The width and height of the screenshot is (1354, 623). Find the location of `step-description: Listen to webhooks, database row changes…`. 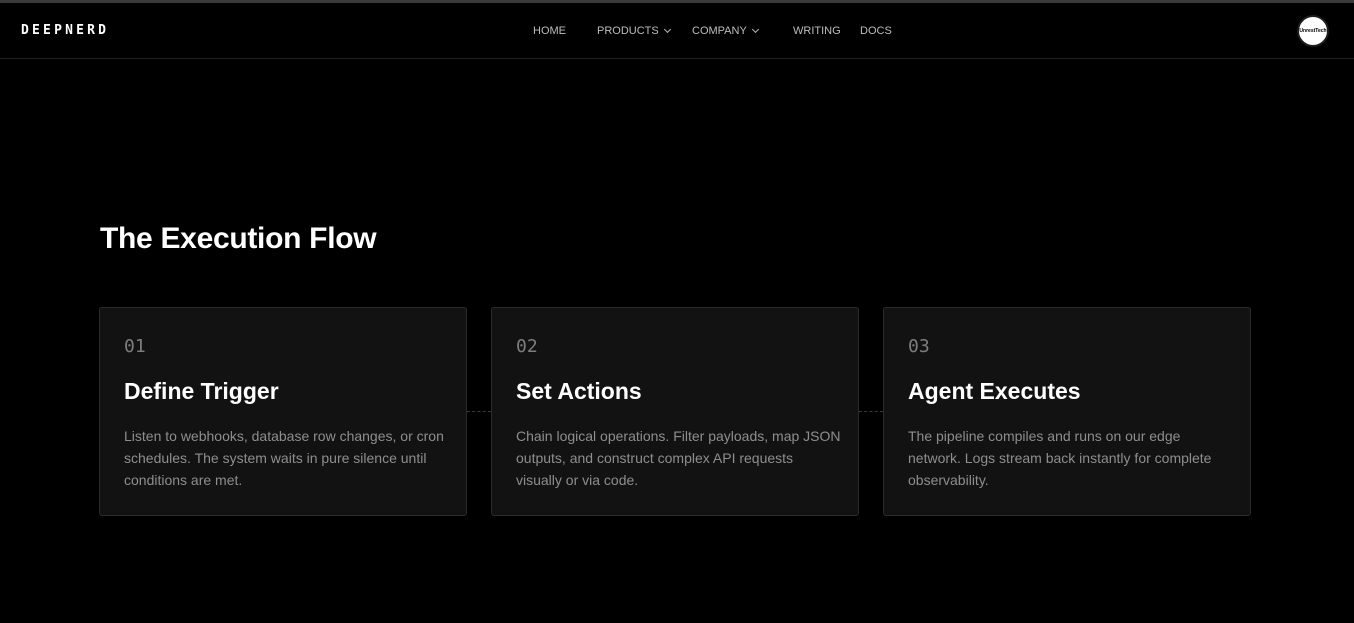

step-description: Listen to webhooks, database row changes… is located at coordinates (284, 458).